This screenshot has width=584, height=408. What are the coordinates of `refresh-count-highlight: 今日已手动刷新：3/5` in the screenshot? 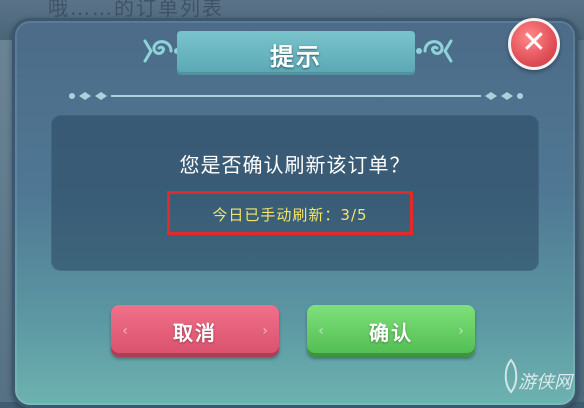 It's located at (290, 213).